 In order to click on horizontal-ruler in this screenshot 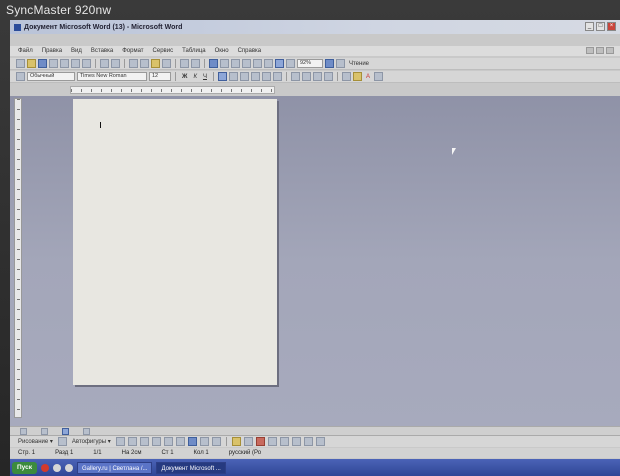, I will do `click(172, 90)`.